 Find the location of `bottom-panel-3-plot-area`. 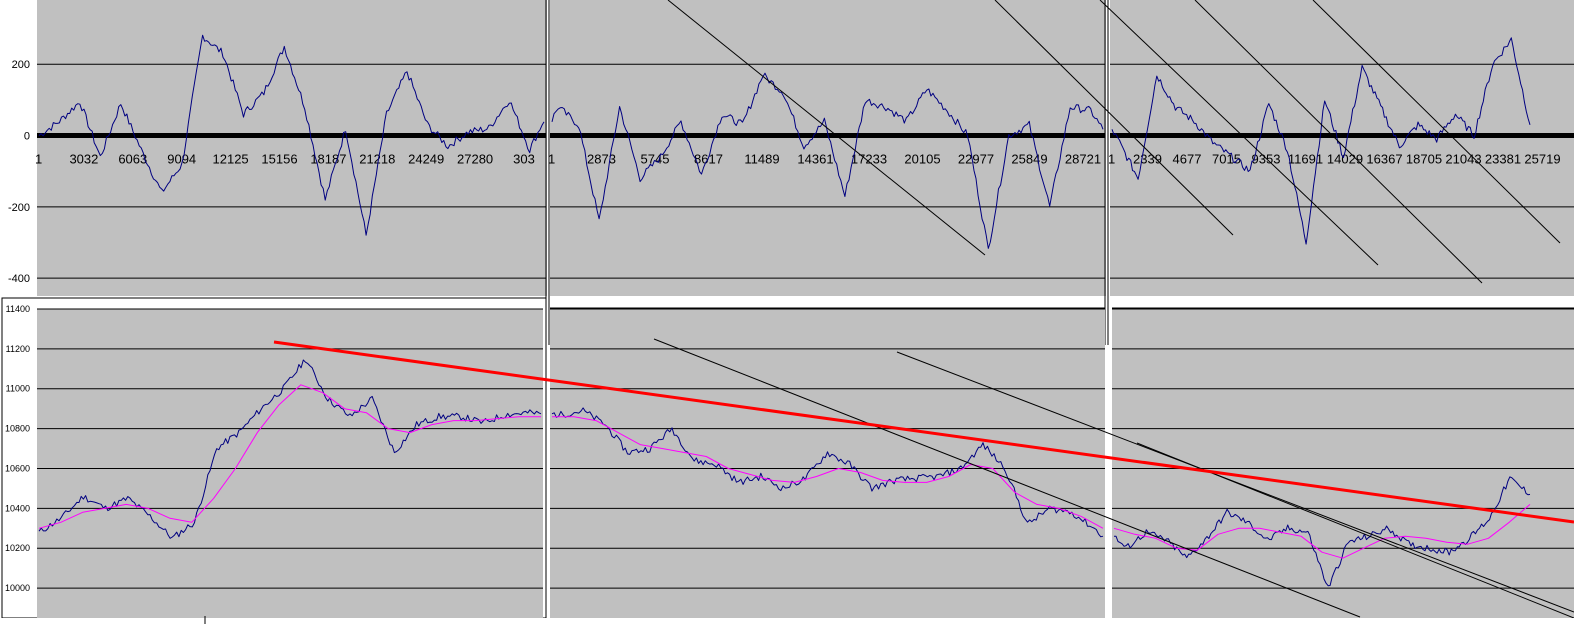

bottom-panel-3-plot-area is located at coordinates (1343, 463).